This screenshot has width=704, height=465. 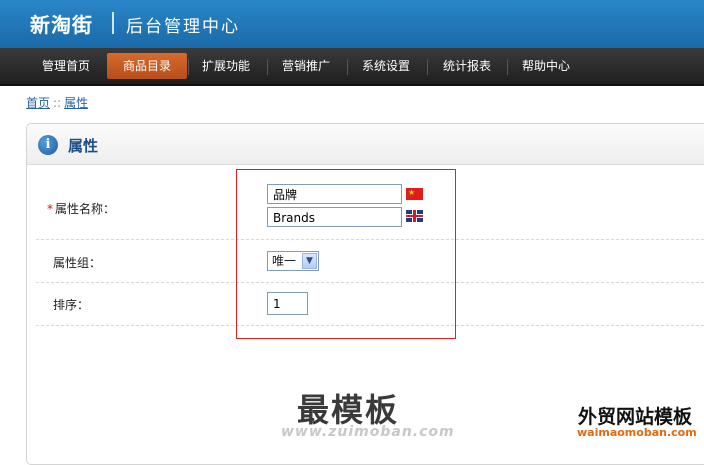 I want to click on header-bar: 新淘街 后台管理中心, so click(x=352, y=24).